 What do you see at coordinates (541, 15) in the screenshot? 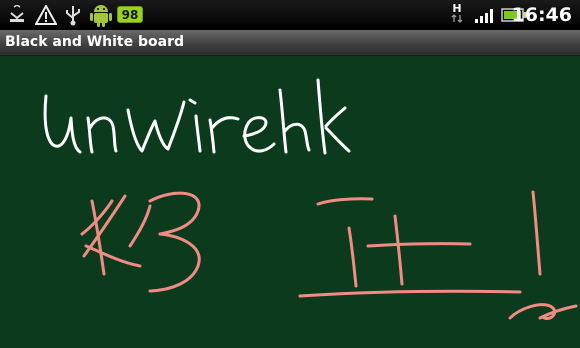
I see `clock: 16:46` at bounding box center [541, 15].